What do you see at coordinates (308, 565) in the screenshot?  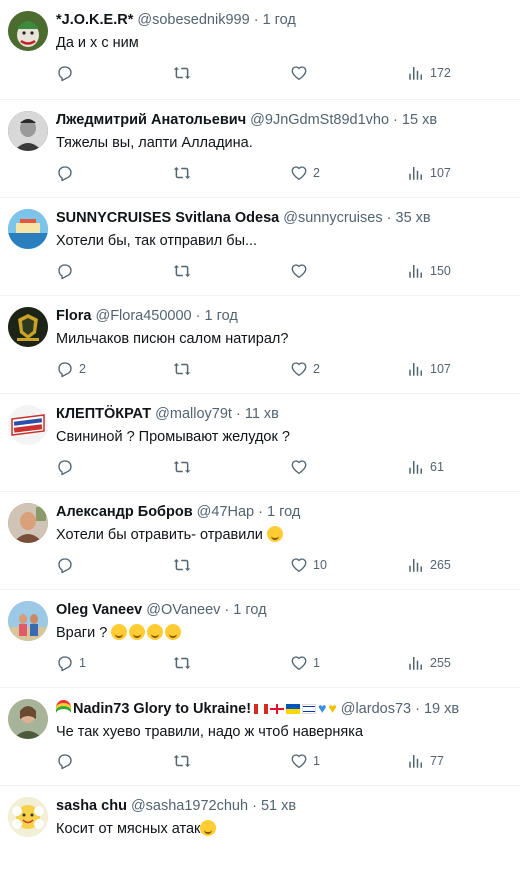 I see `like-button: 10` at bounding box center [308, 565].